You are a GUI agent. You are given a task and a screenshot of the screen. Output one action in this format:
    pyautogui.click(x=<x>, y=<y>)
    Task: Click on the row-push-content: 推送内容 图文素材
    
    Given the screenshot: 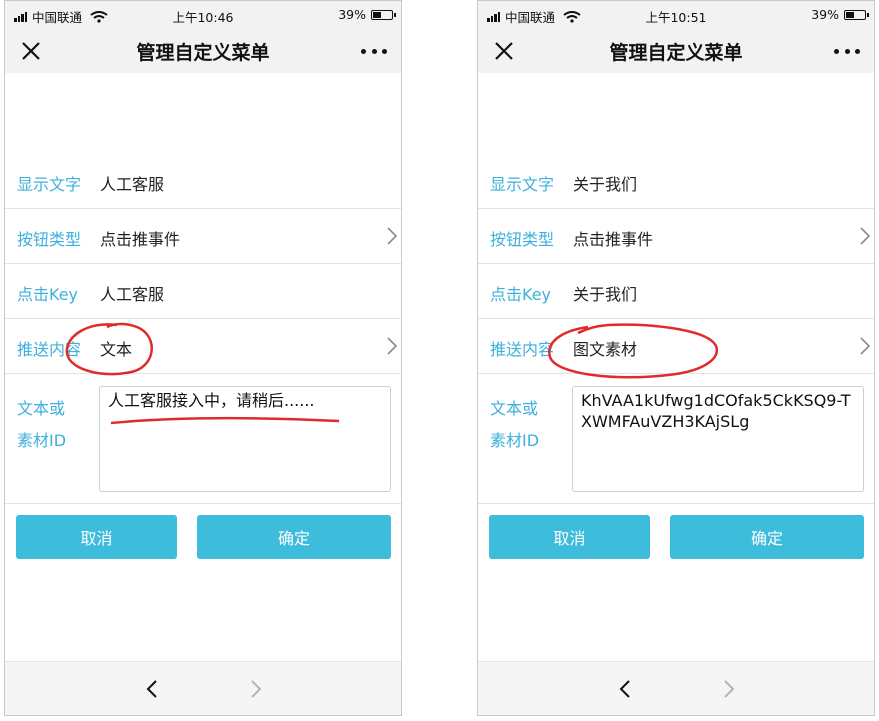 What is the action you would take?
    pyautogui.click(x=676, y=346)
    